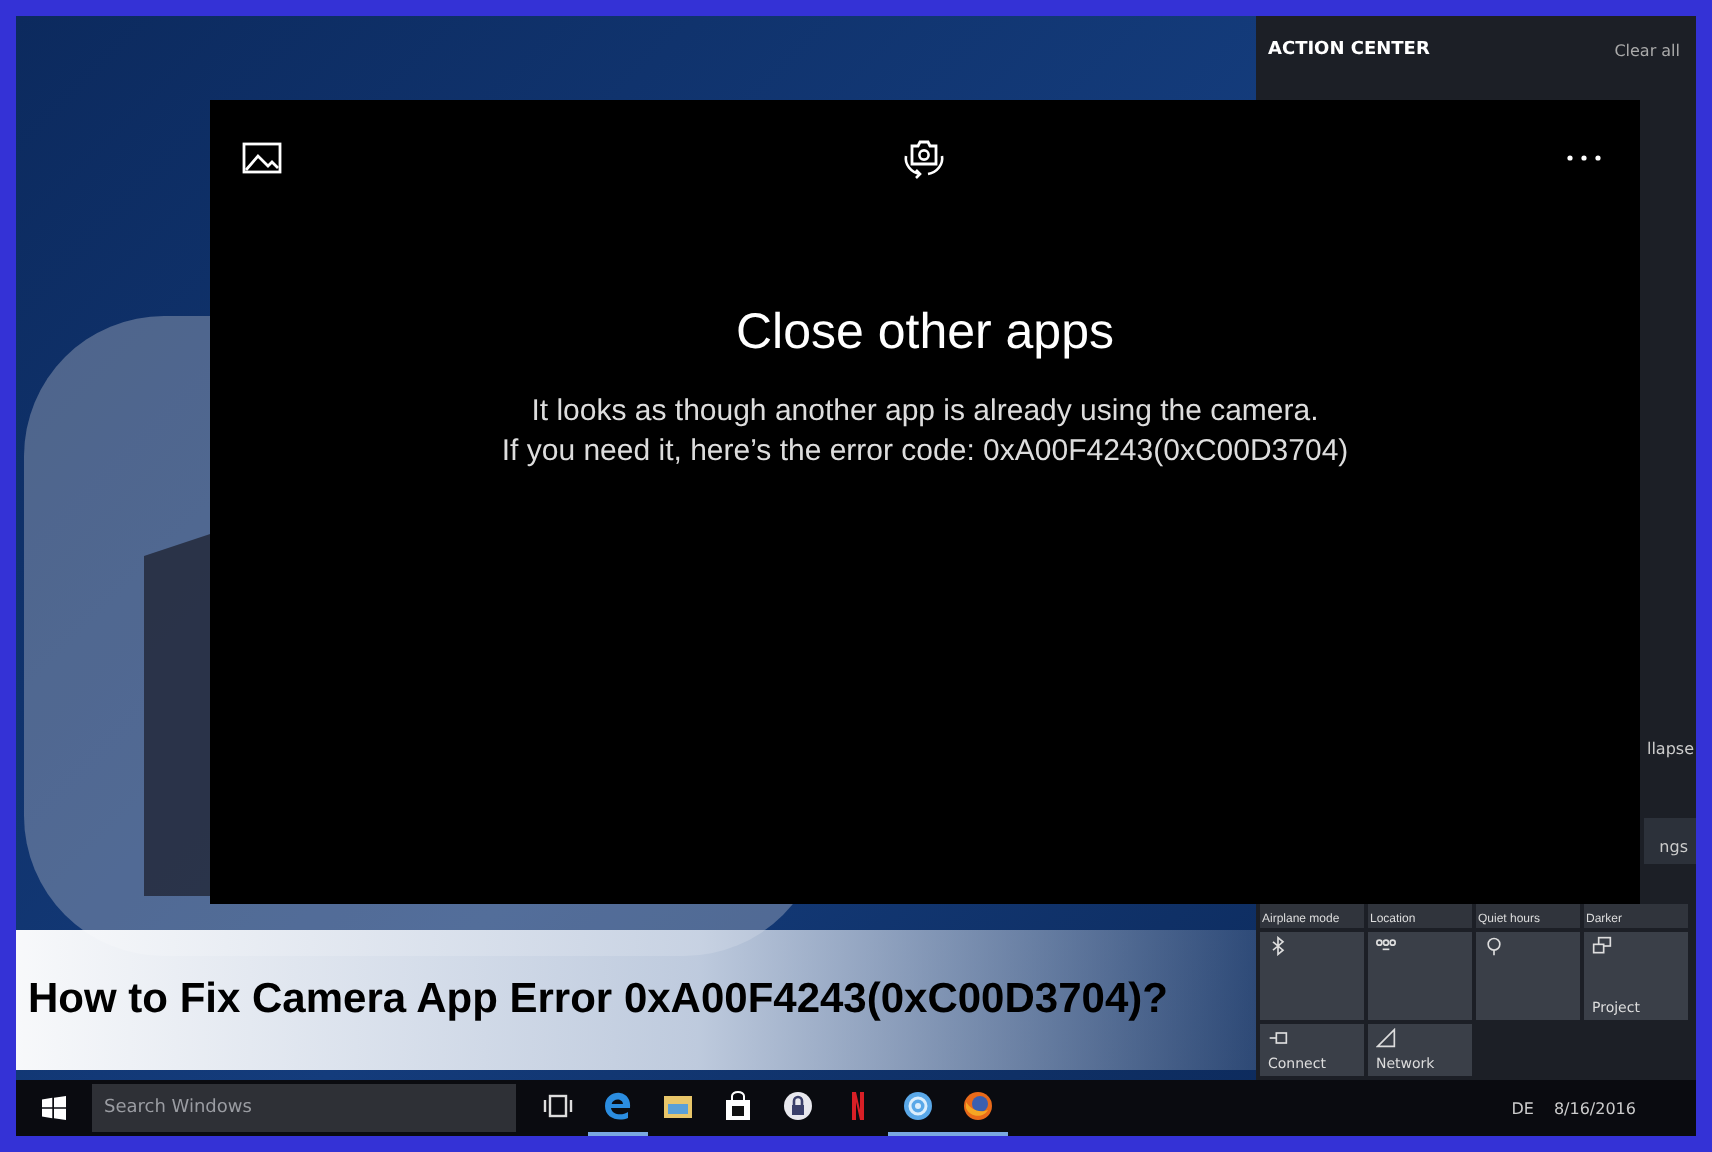 This screenshot has width=1712, height=1152. What do you see at coordinates (1670, 841) in the screenshot?
I see `settings-tile: ngs` at bounding box center [1670, 841].